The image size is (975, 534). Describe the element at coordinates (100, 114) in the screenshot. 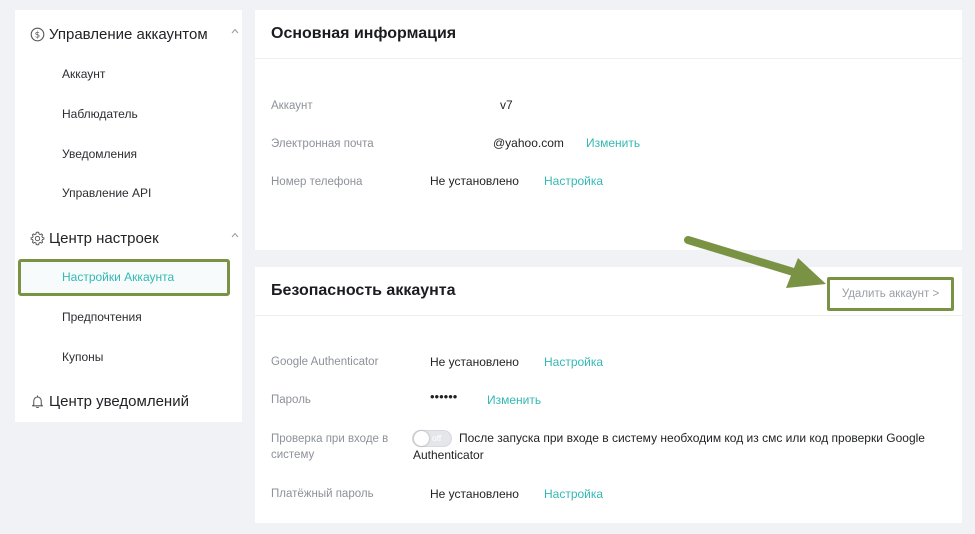

I see `sidebar-item-observer: Наблюдатель` at that location.